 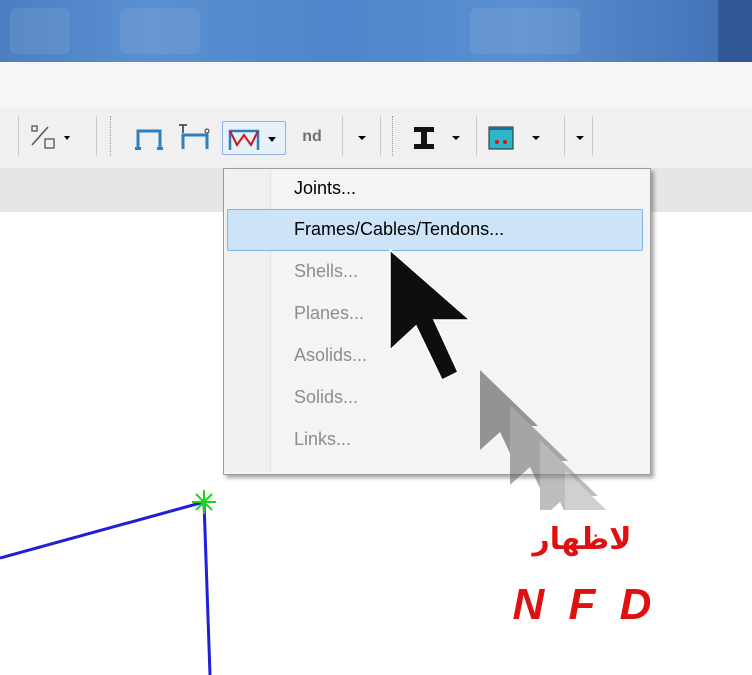 I want to click on title-bar, so click(x=376, y=31).